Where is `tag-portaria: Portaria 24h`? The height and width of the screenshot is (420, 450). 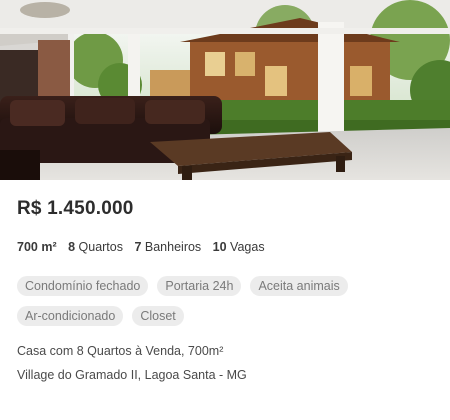 tag-portaria: Portaria 24h is located at coordinates (199, 286).